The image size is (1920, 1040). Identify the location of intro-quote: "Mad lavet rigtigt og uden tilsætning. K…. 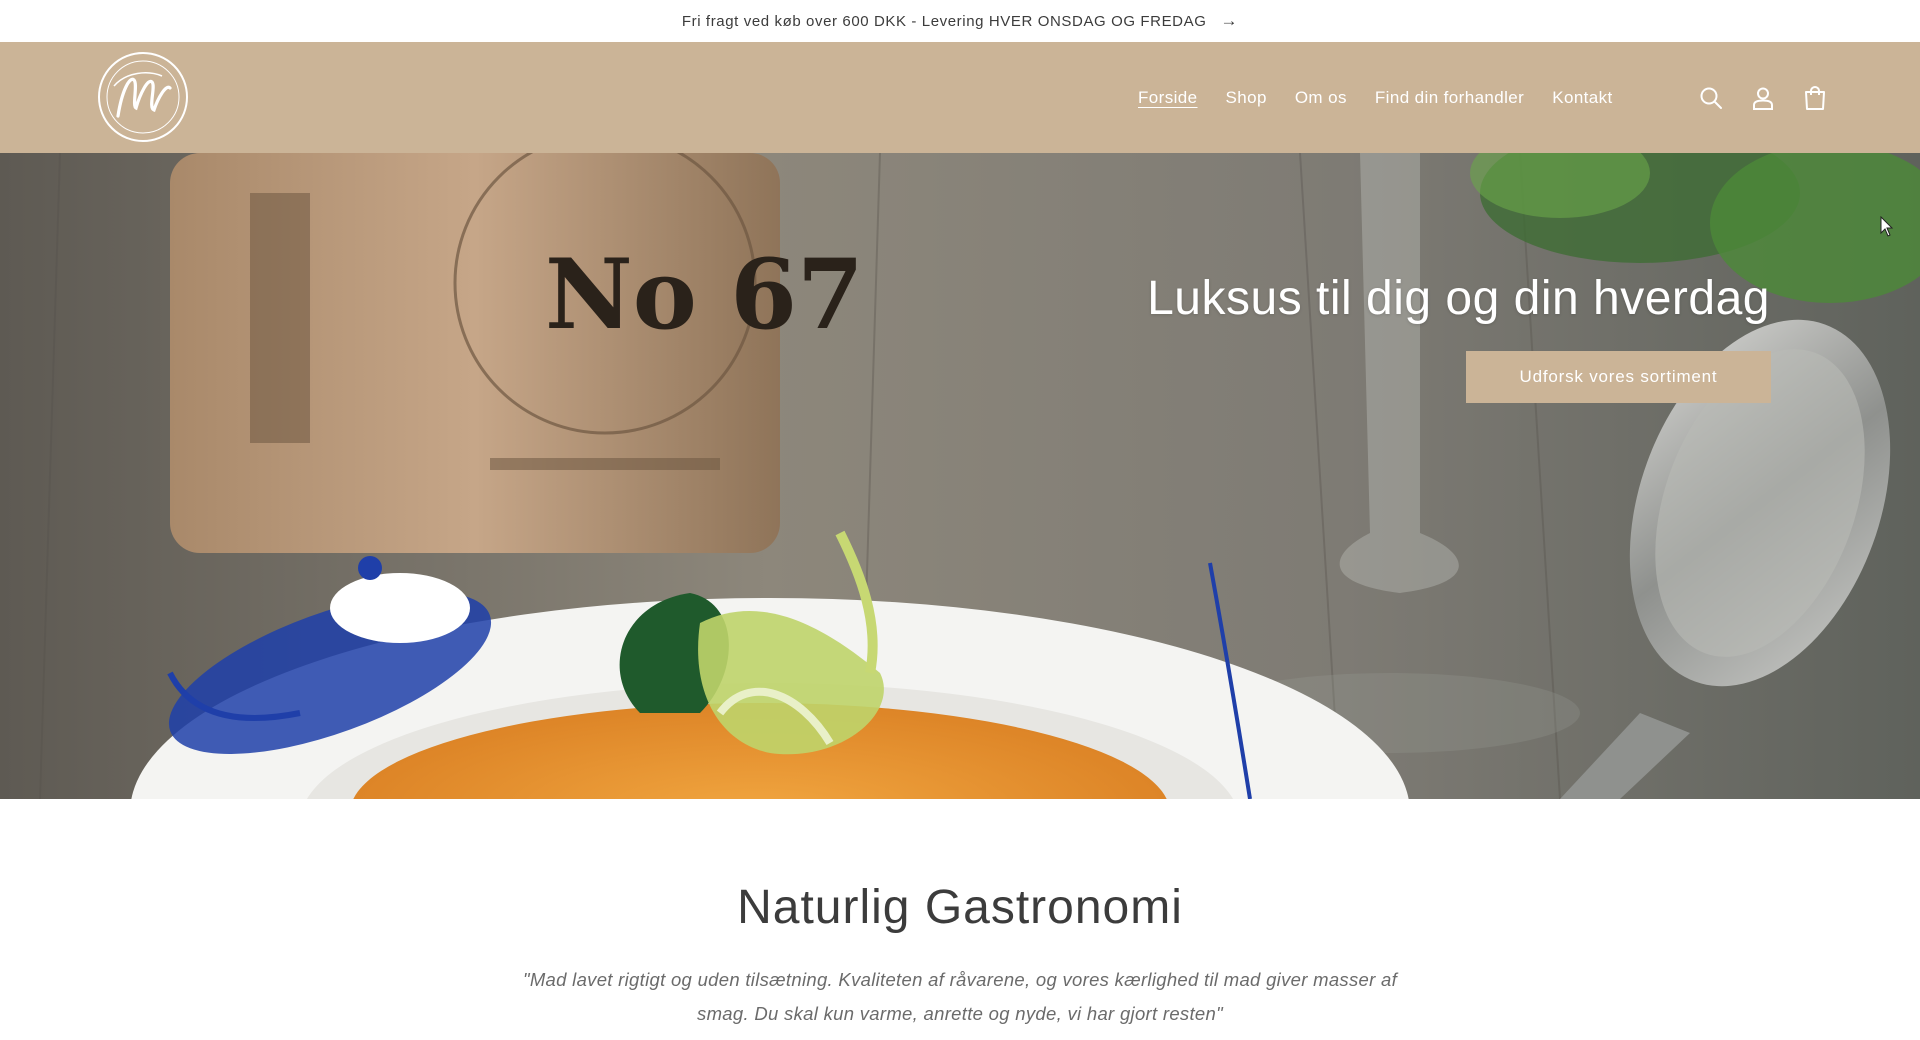
(960, 996).